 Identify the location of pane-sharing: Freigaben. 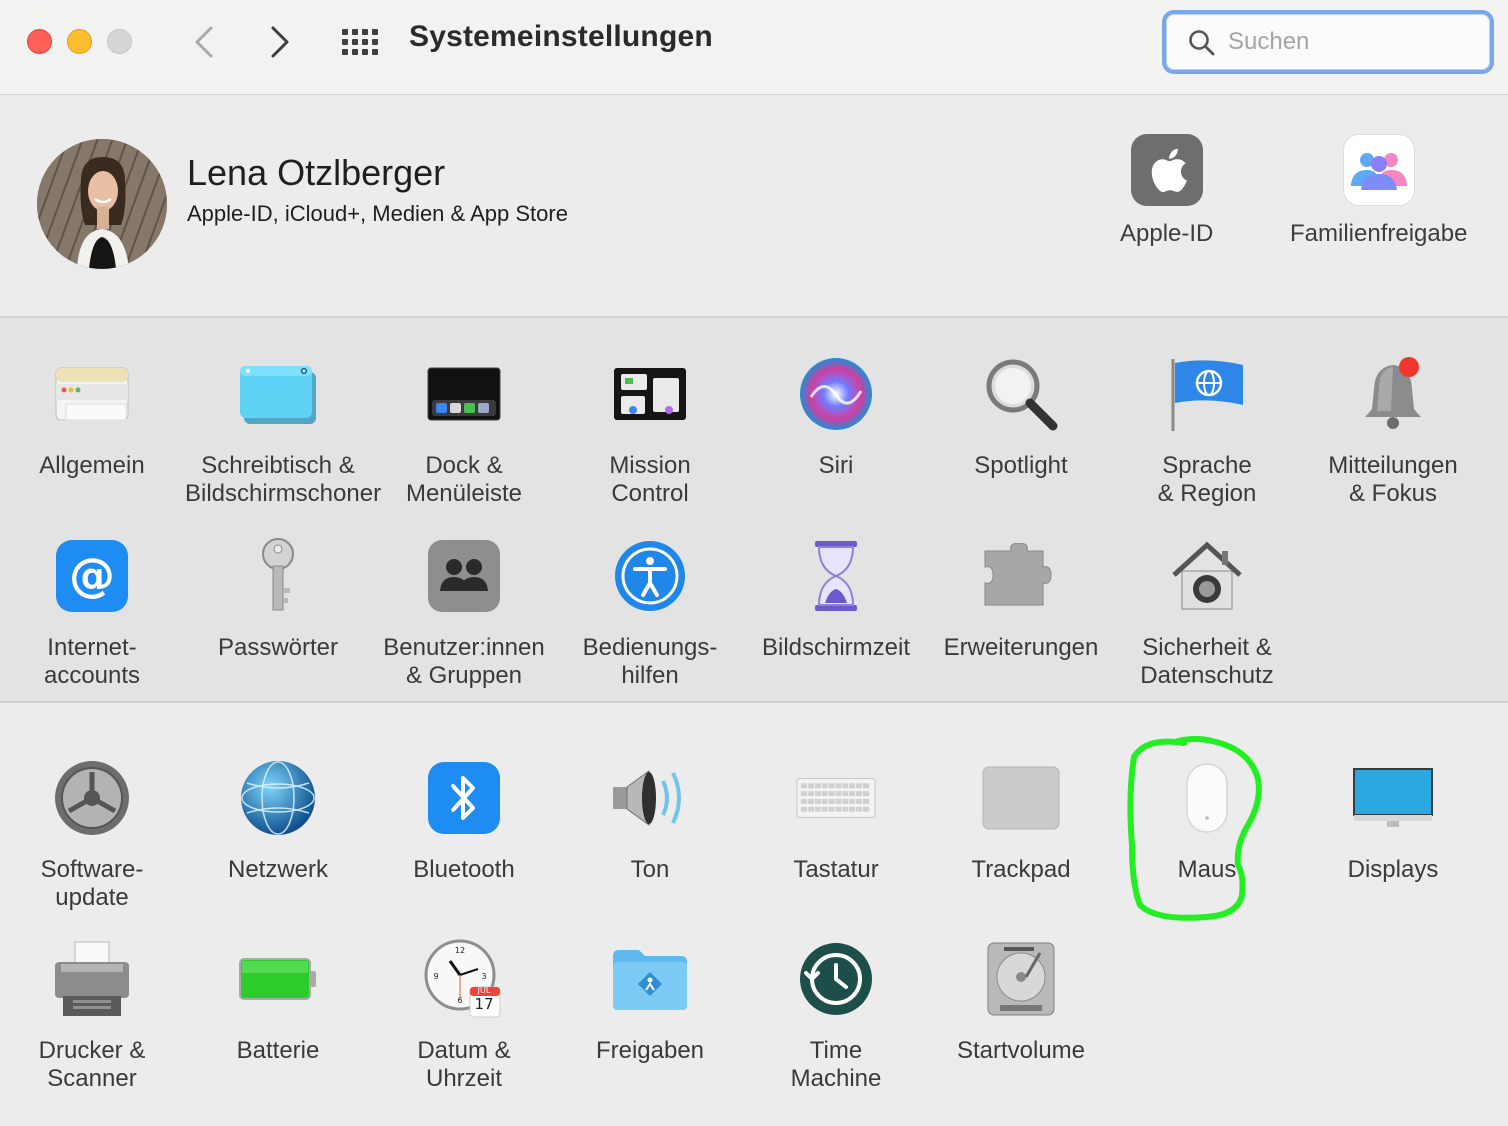
(650, 1002).